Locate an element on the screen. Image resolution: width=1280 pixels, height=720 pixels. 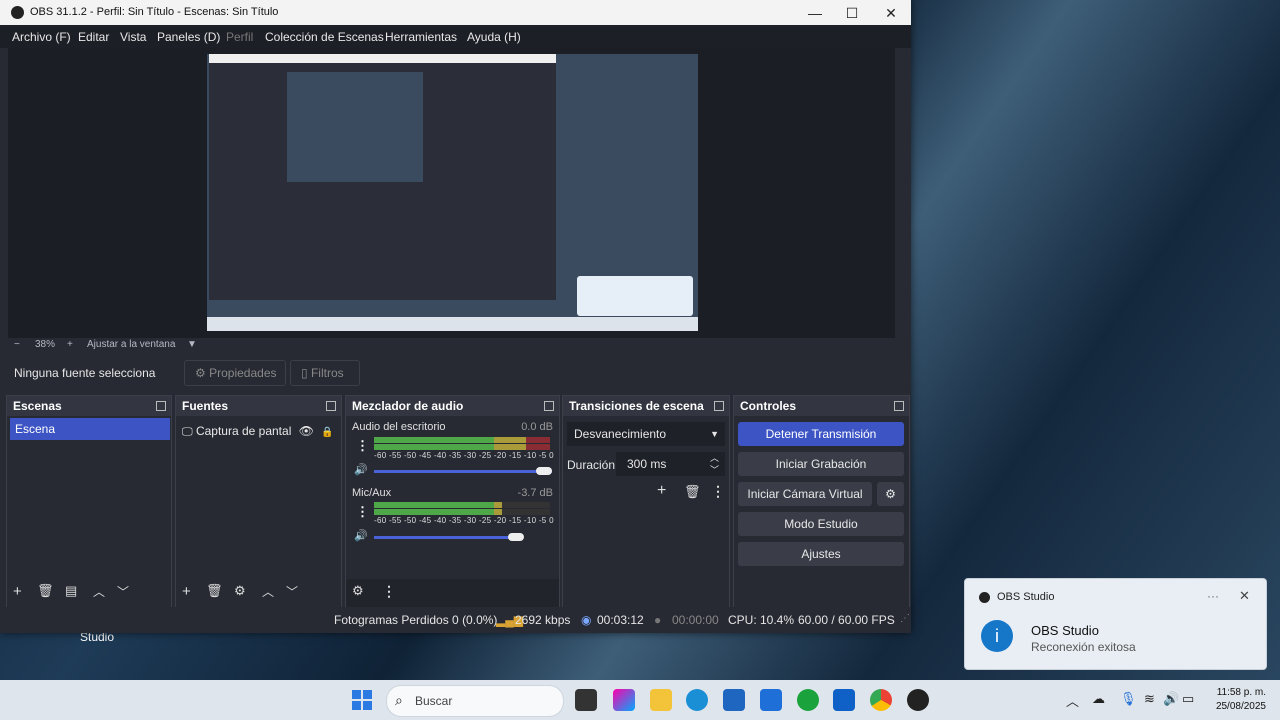
stop-streaming-button: Detener Transmisión is located at coordinates (821, 434).